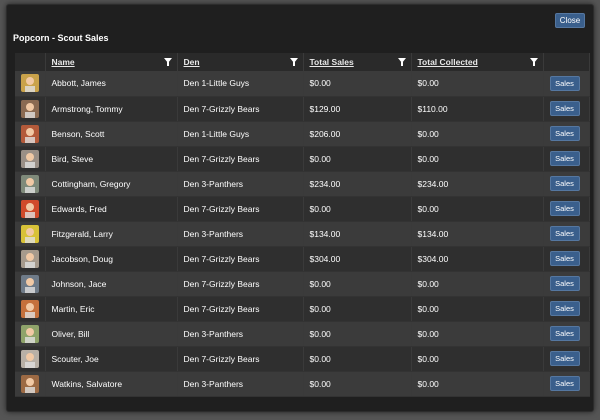 The width and height of the screenshot is (600, 420). I want to click on close-button: Close, so click(570, 20).